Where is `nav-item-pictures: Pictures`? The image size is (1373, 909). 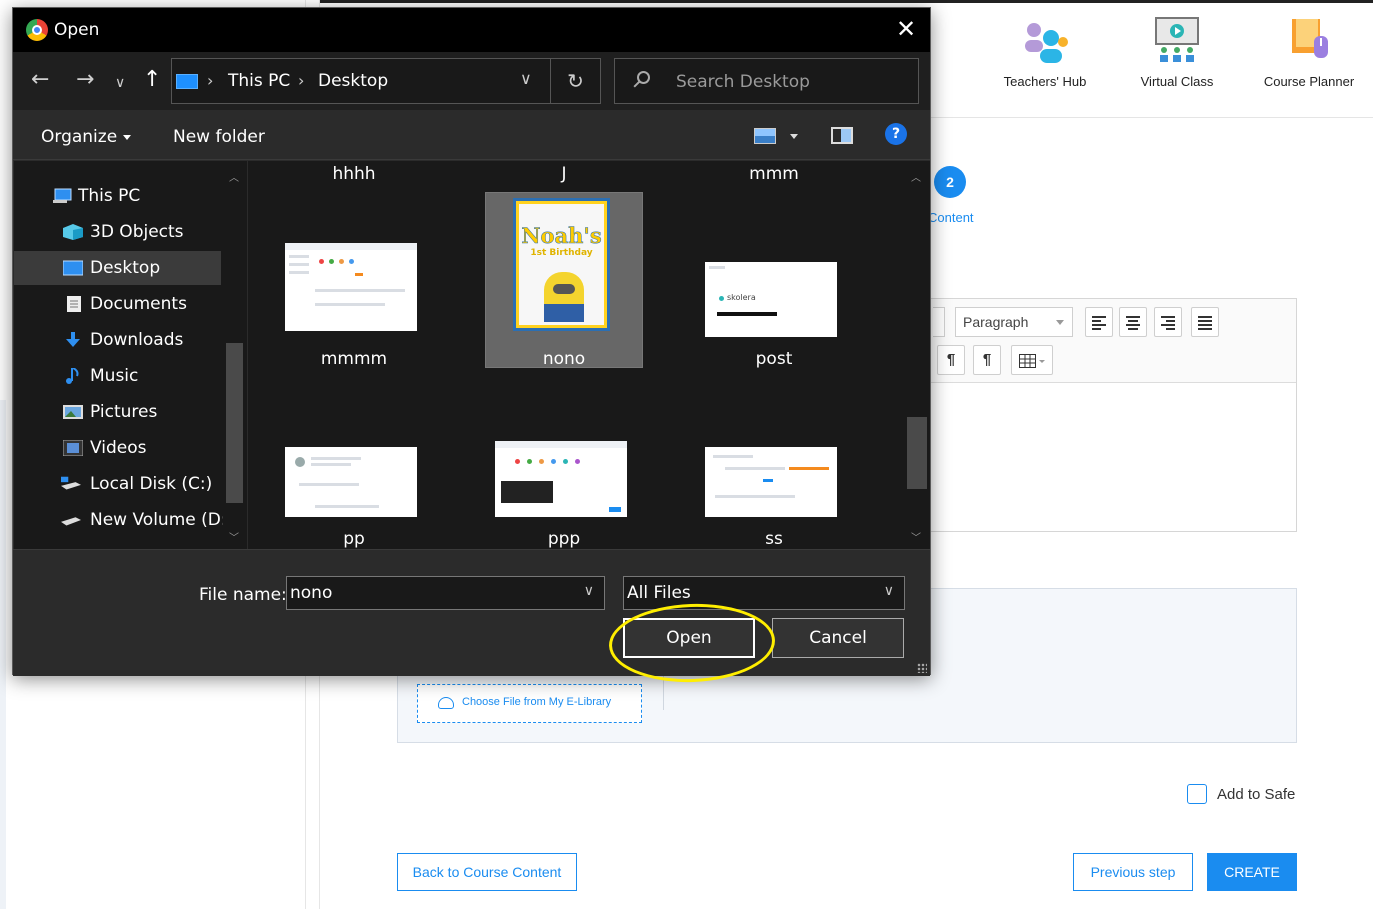
nav-item-pictures: Pictures is located at coordinates (117, 412).